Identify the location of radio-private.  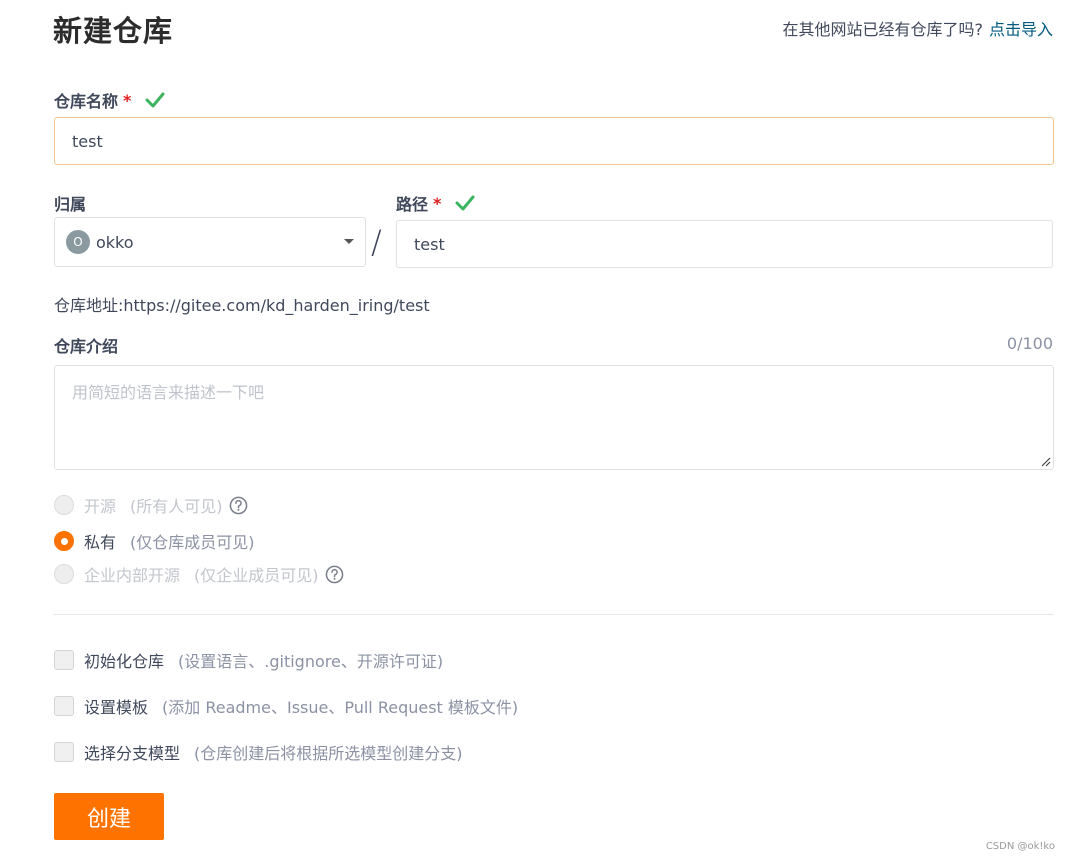
(64, 541).